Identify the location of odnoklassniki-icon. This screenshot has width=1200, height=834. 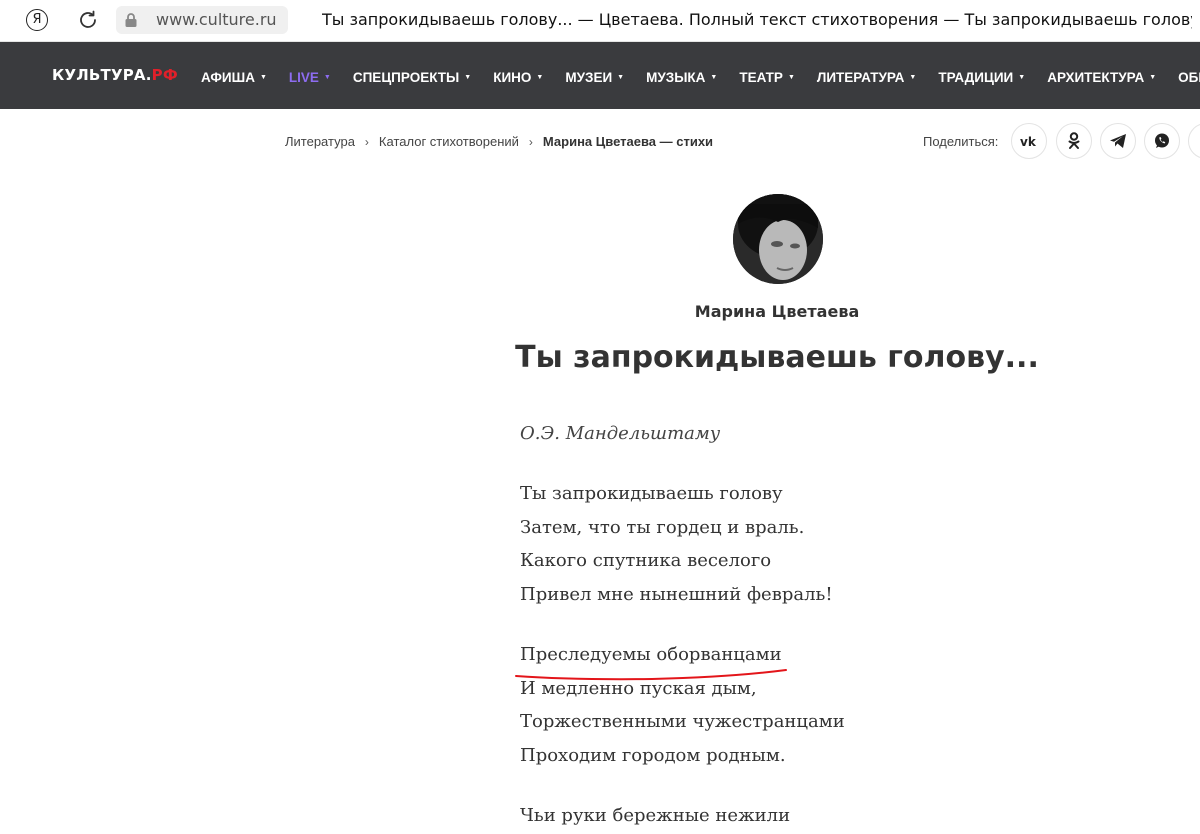
(1074, 140).